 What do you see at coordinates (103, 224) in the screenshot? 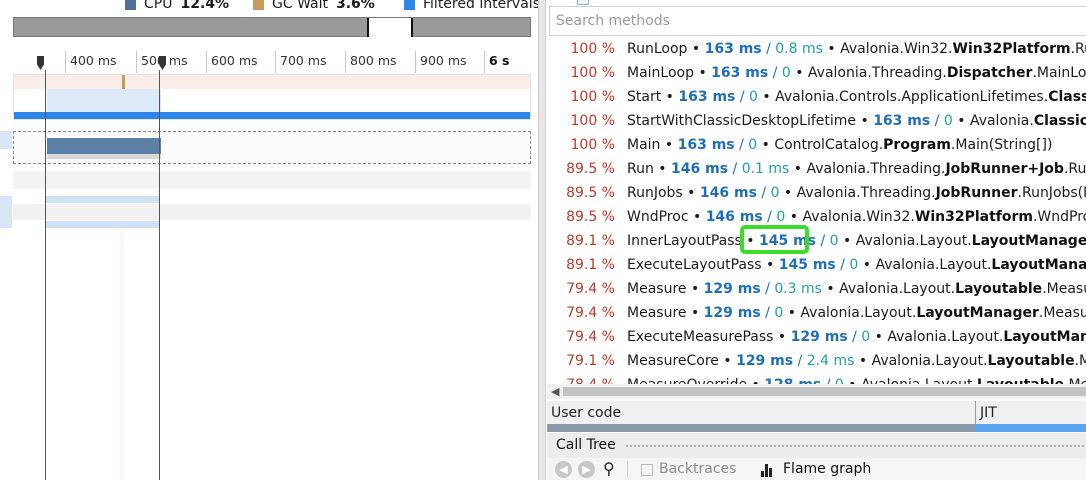
I see `thread-activity-bar` at bounding box center [103, 224].